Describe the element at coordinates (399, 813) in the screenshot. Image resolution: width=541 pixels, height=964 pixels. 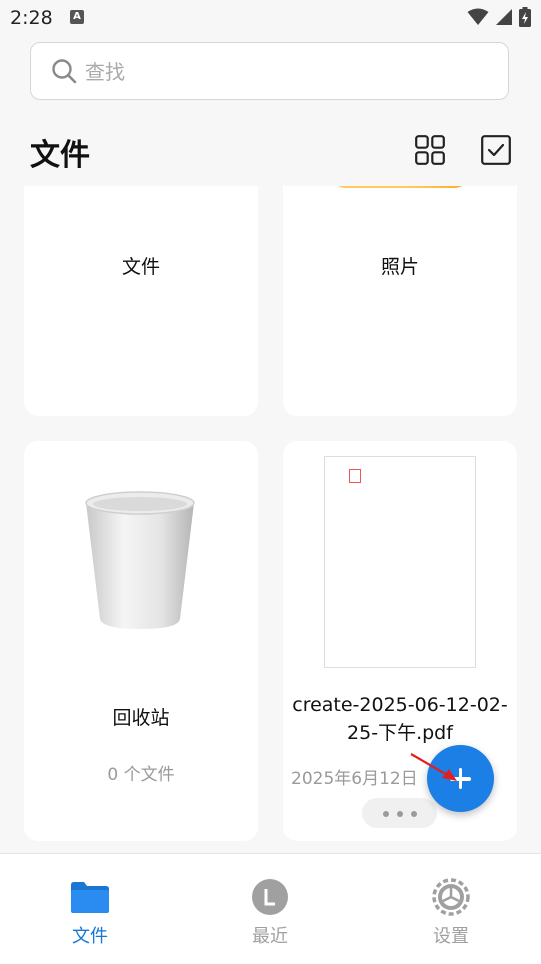
I see `more-options-button` at that location.